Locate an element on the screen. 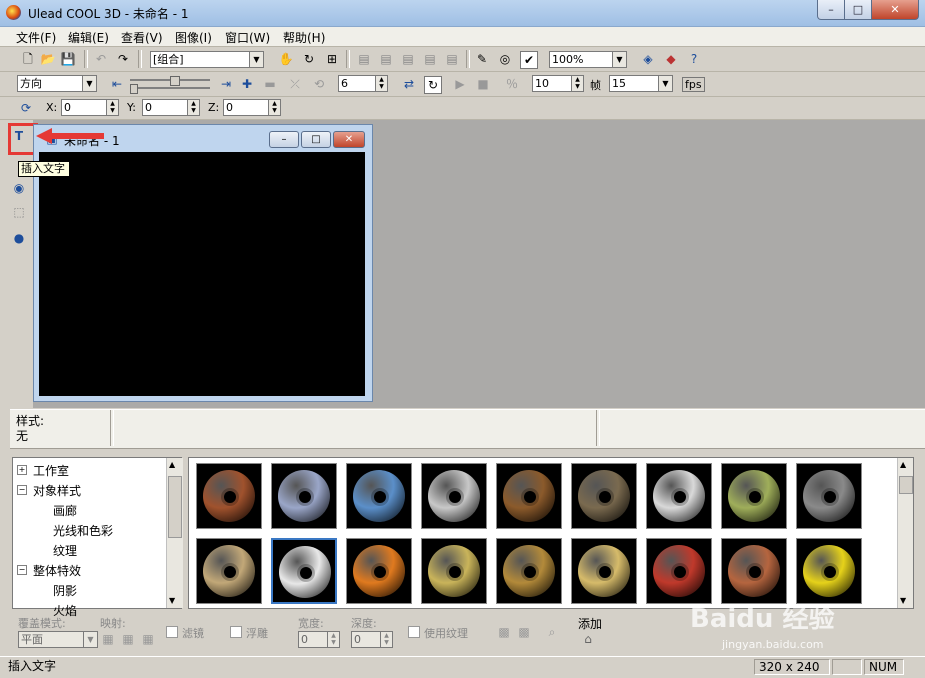  texture-thumbnail-blue-stone is located at coordinates (379, 496).